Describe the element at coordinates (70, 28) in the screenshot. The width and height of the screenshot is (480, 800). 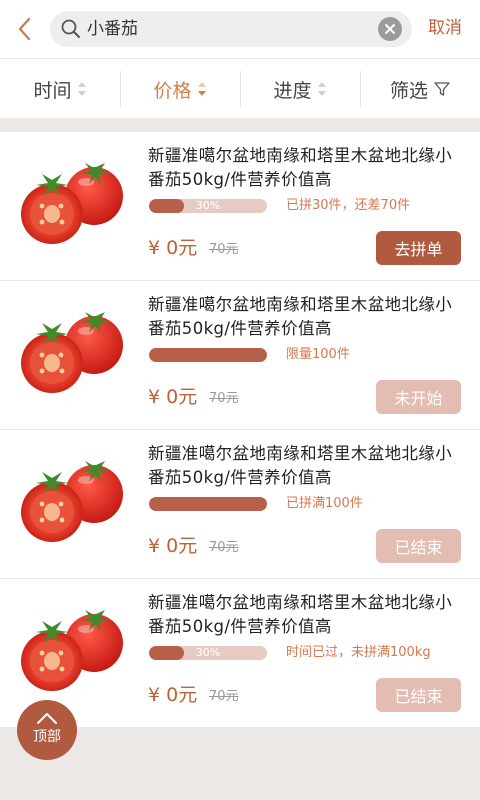
I see `search-icon` at that location.